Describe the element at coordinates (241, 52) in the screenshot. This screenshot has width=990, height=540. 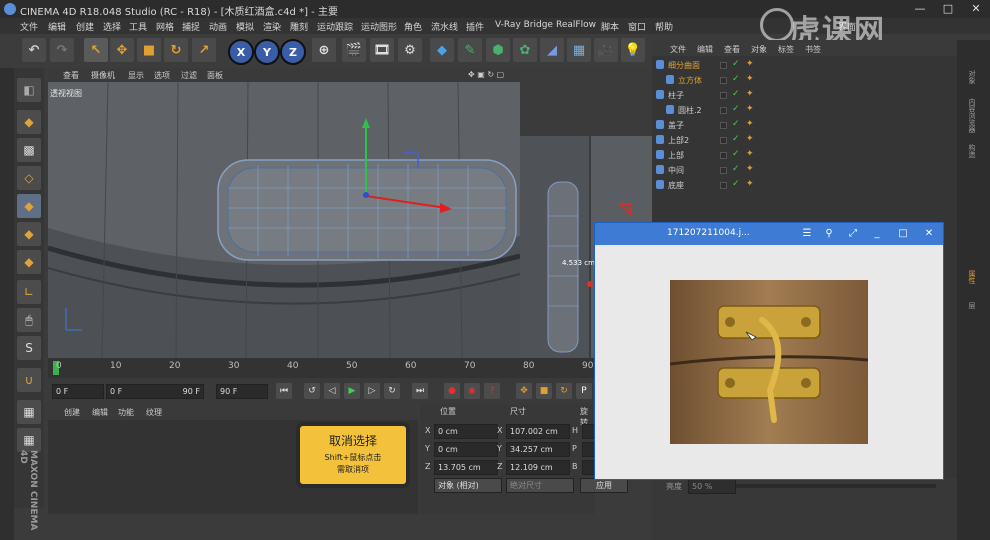
I see `x-axis-toggle: X` at that location.